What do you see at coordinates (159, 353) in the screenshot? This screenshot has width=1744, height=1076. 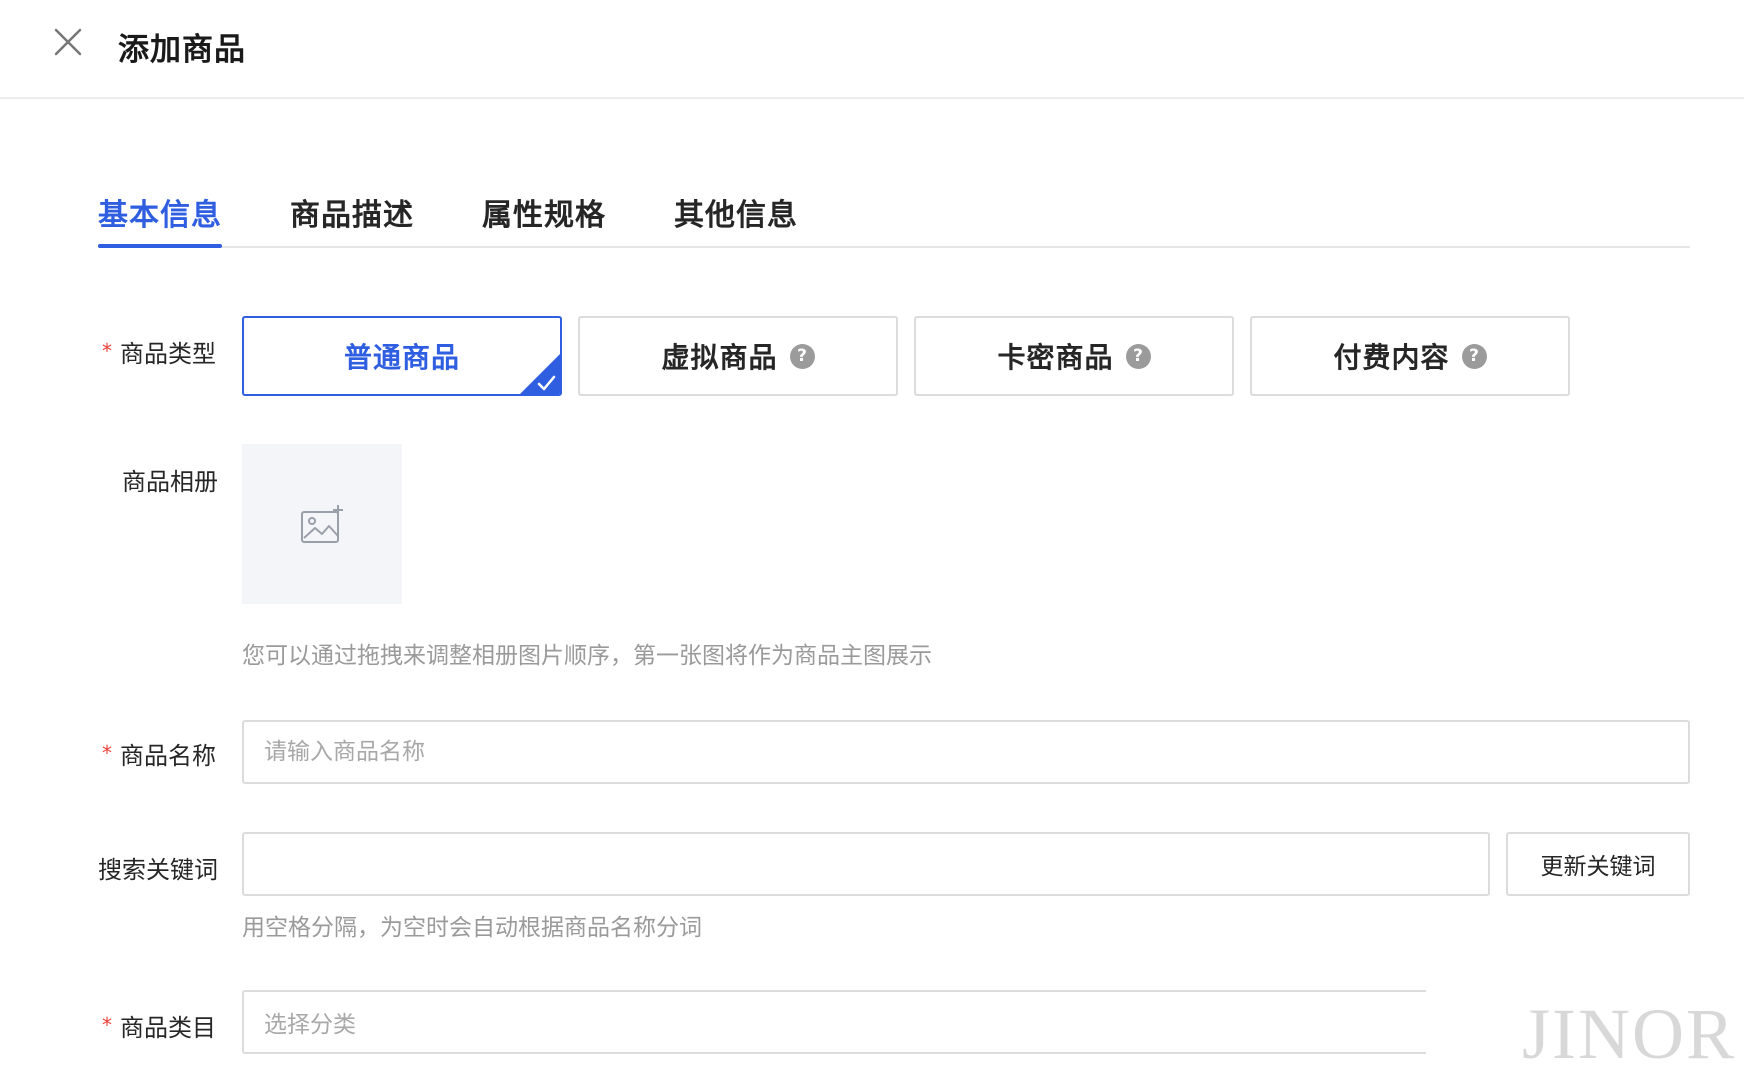 I see `product-type-label: * 商品类型` at bounding box center [159, 353].